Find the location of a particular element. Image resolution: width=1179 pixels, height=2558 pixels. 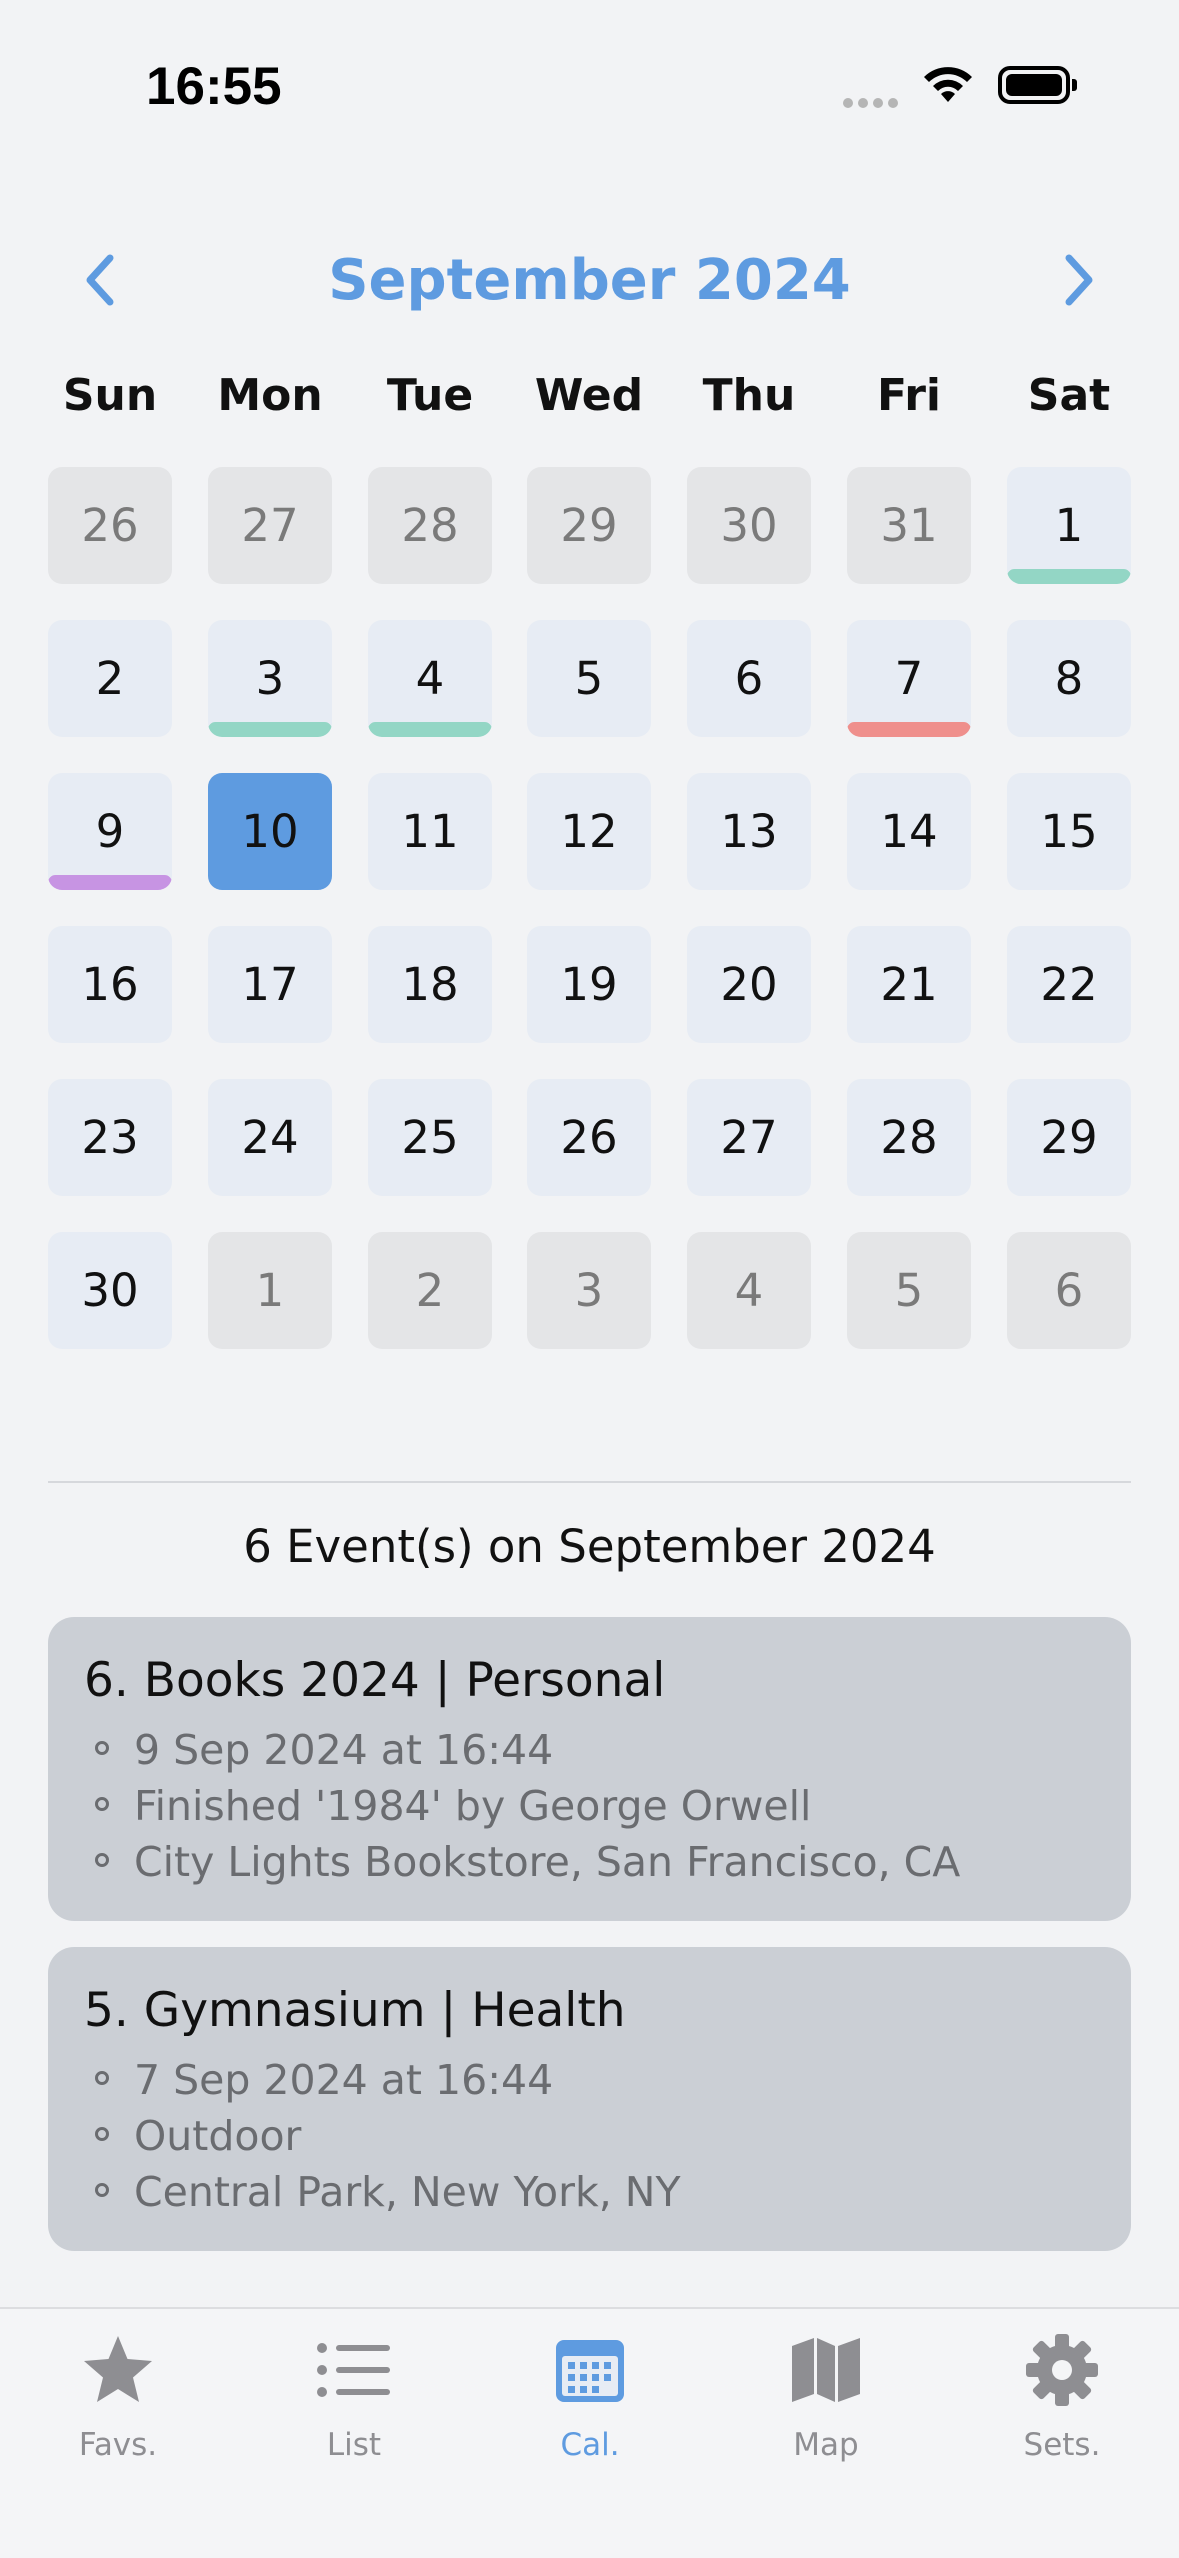

event-location: City Lights Bookstore, San Francisco, CA is located at coordinates (589, 1862).